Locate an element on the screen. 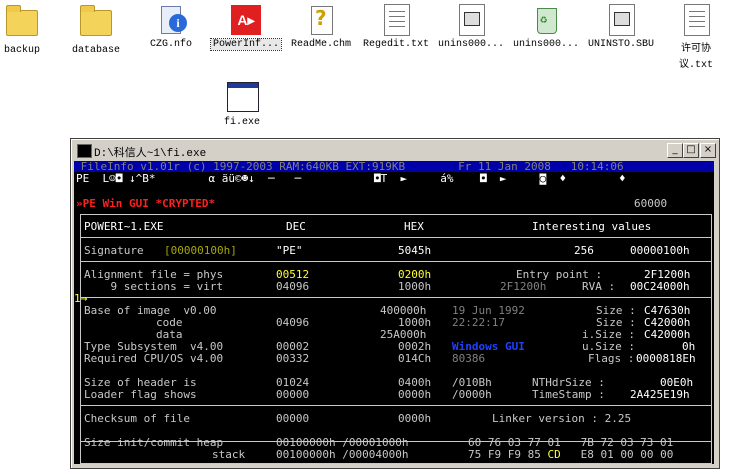 This screenshot has height=474, width=734. desktop-icon-regedit-txt: Regedit.txt is located at coordinates (396, 27).